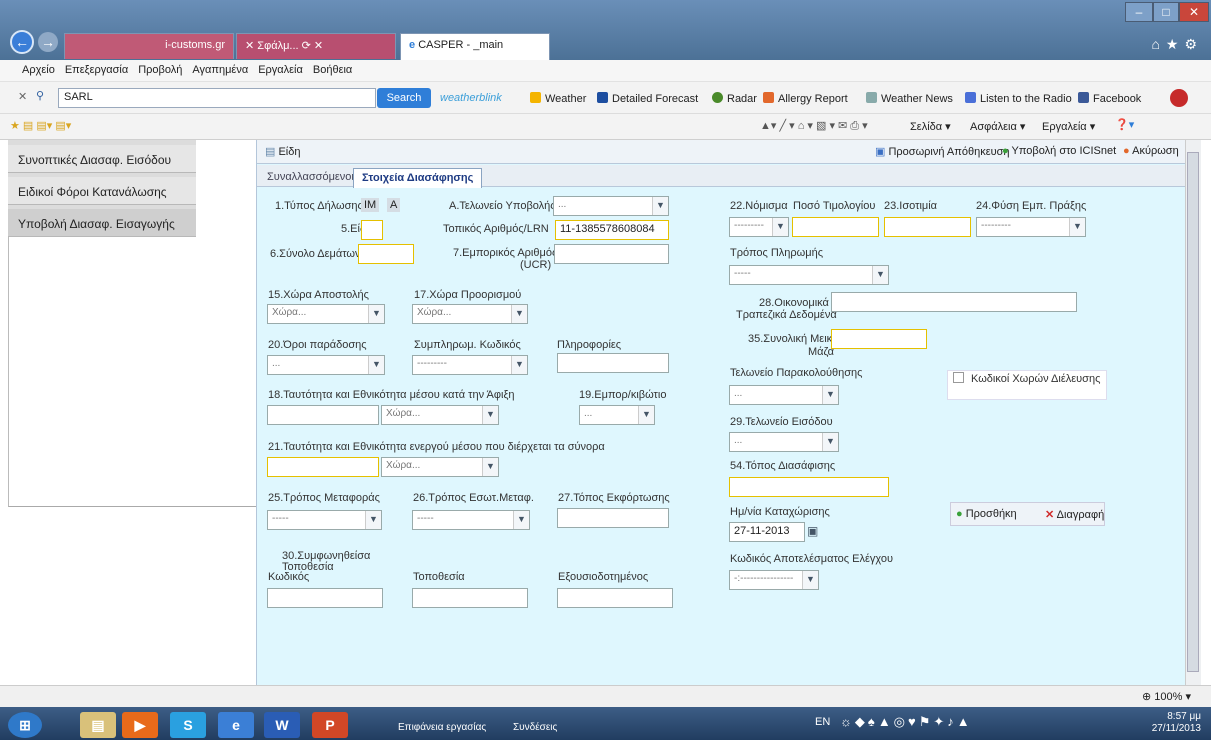 The image size is (1211, 740). I want to click on favorites-icon: ★ ▤ ▤▾ ▤▾, so click(40, 125).